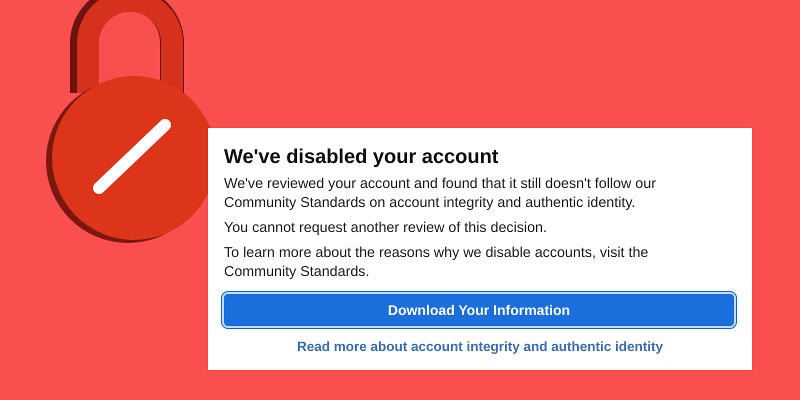 The width and height of the screenshot is (800, 400). Describe the element at coordinates (437, 263) in the screenshot. I see `dialog-paragraph: To learn more about the reasons why we disable accounts, visit the Community Standards.` at that location.